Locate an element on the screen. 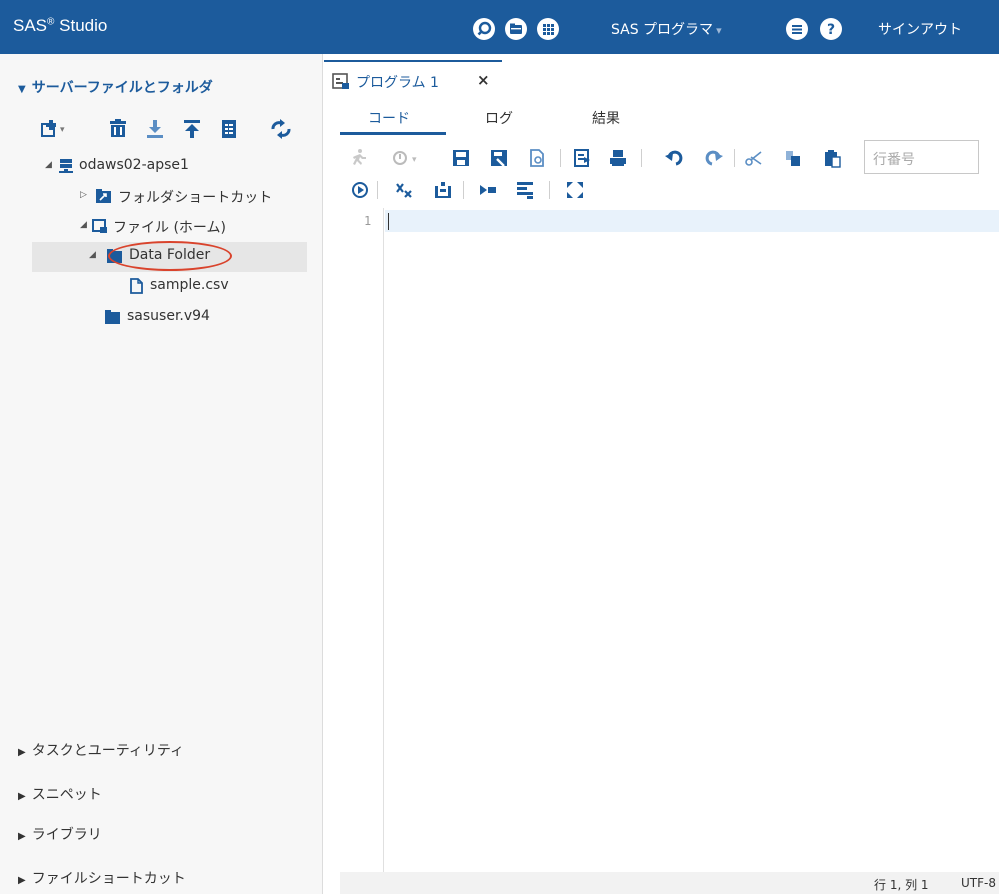 Image resolution: width=999 pixels, height=894 pixels. status-bar: 行 1, 列 1 UTF-8 is located at coordinates (669, 883).